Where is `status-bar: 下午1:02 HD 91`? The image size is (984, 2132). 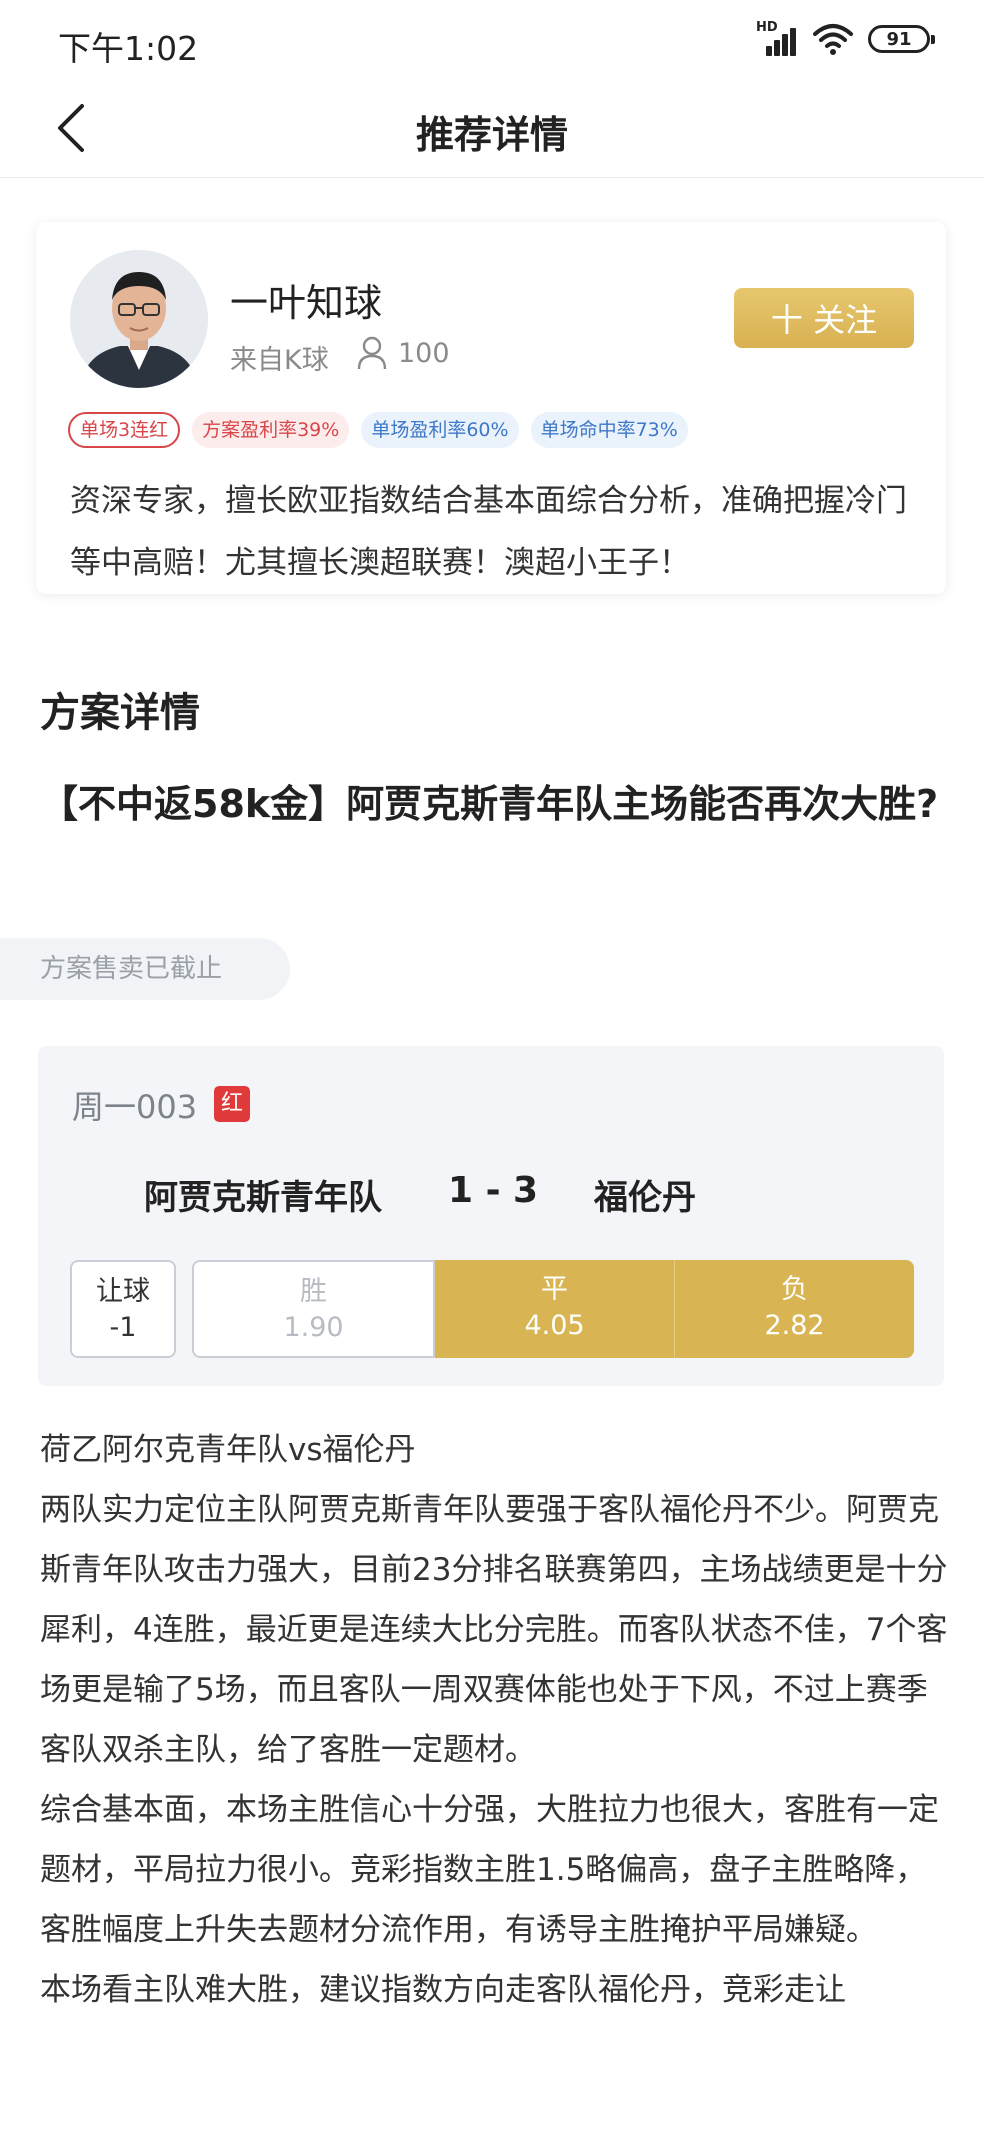 status-bar: 下午1:02 HD 91 is located at coordinates (492, 40).